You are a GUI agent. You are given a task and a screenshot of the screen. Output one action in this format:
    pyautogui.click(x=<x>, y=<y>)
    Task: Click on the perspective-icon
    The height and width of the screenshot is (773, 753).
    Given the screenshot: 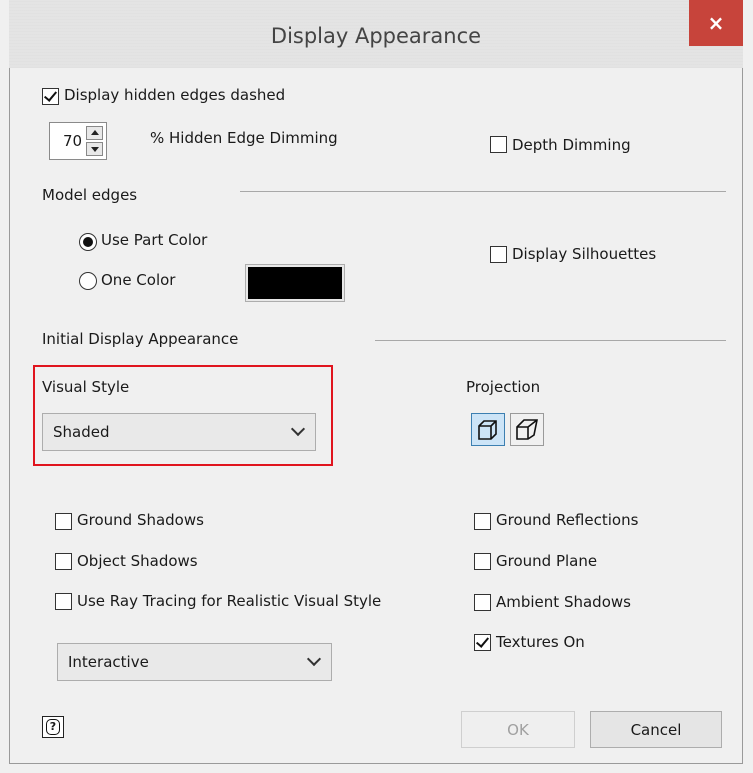 What is the action you would take?
    pyautogui.click(x=527, y=429)
    